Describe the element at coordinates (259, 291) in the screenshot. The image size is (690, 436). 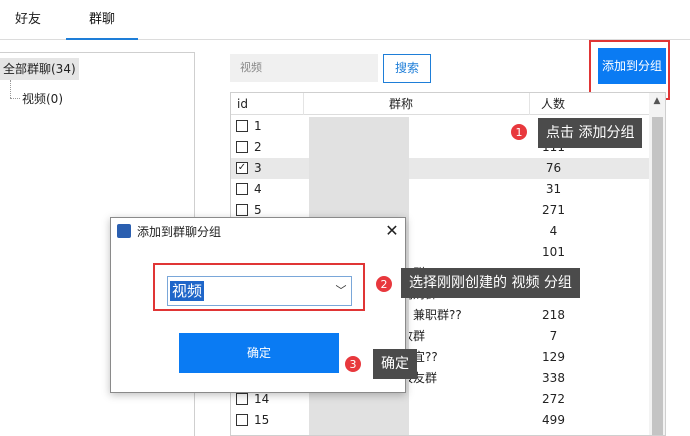
I see `group-select: 视频 ﹀` at that location.